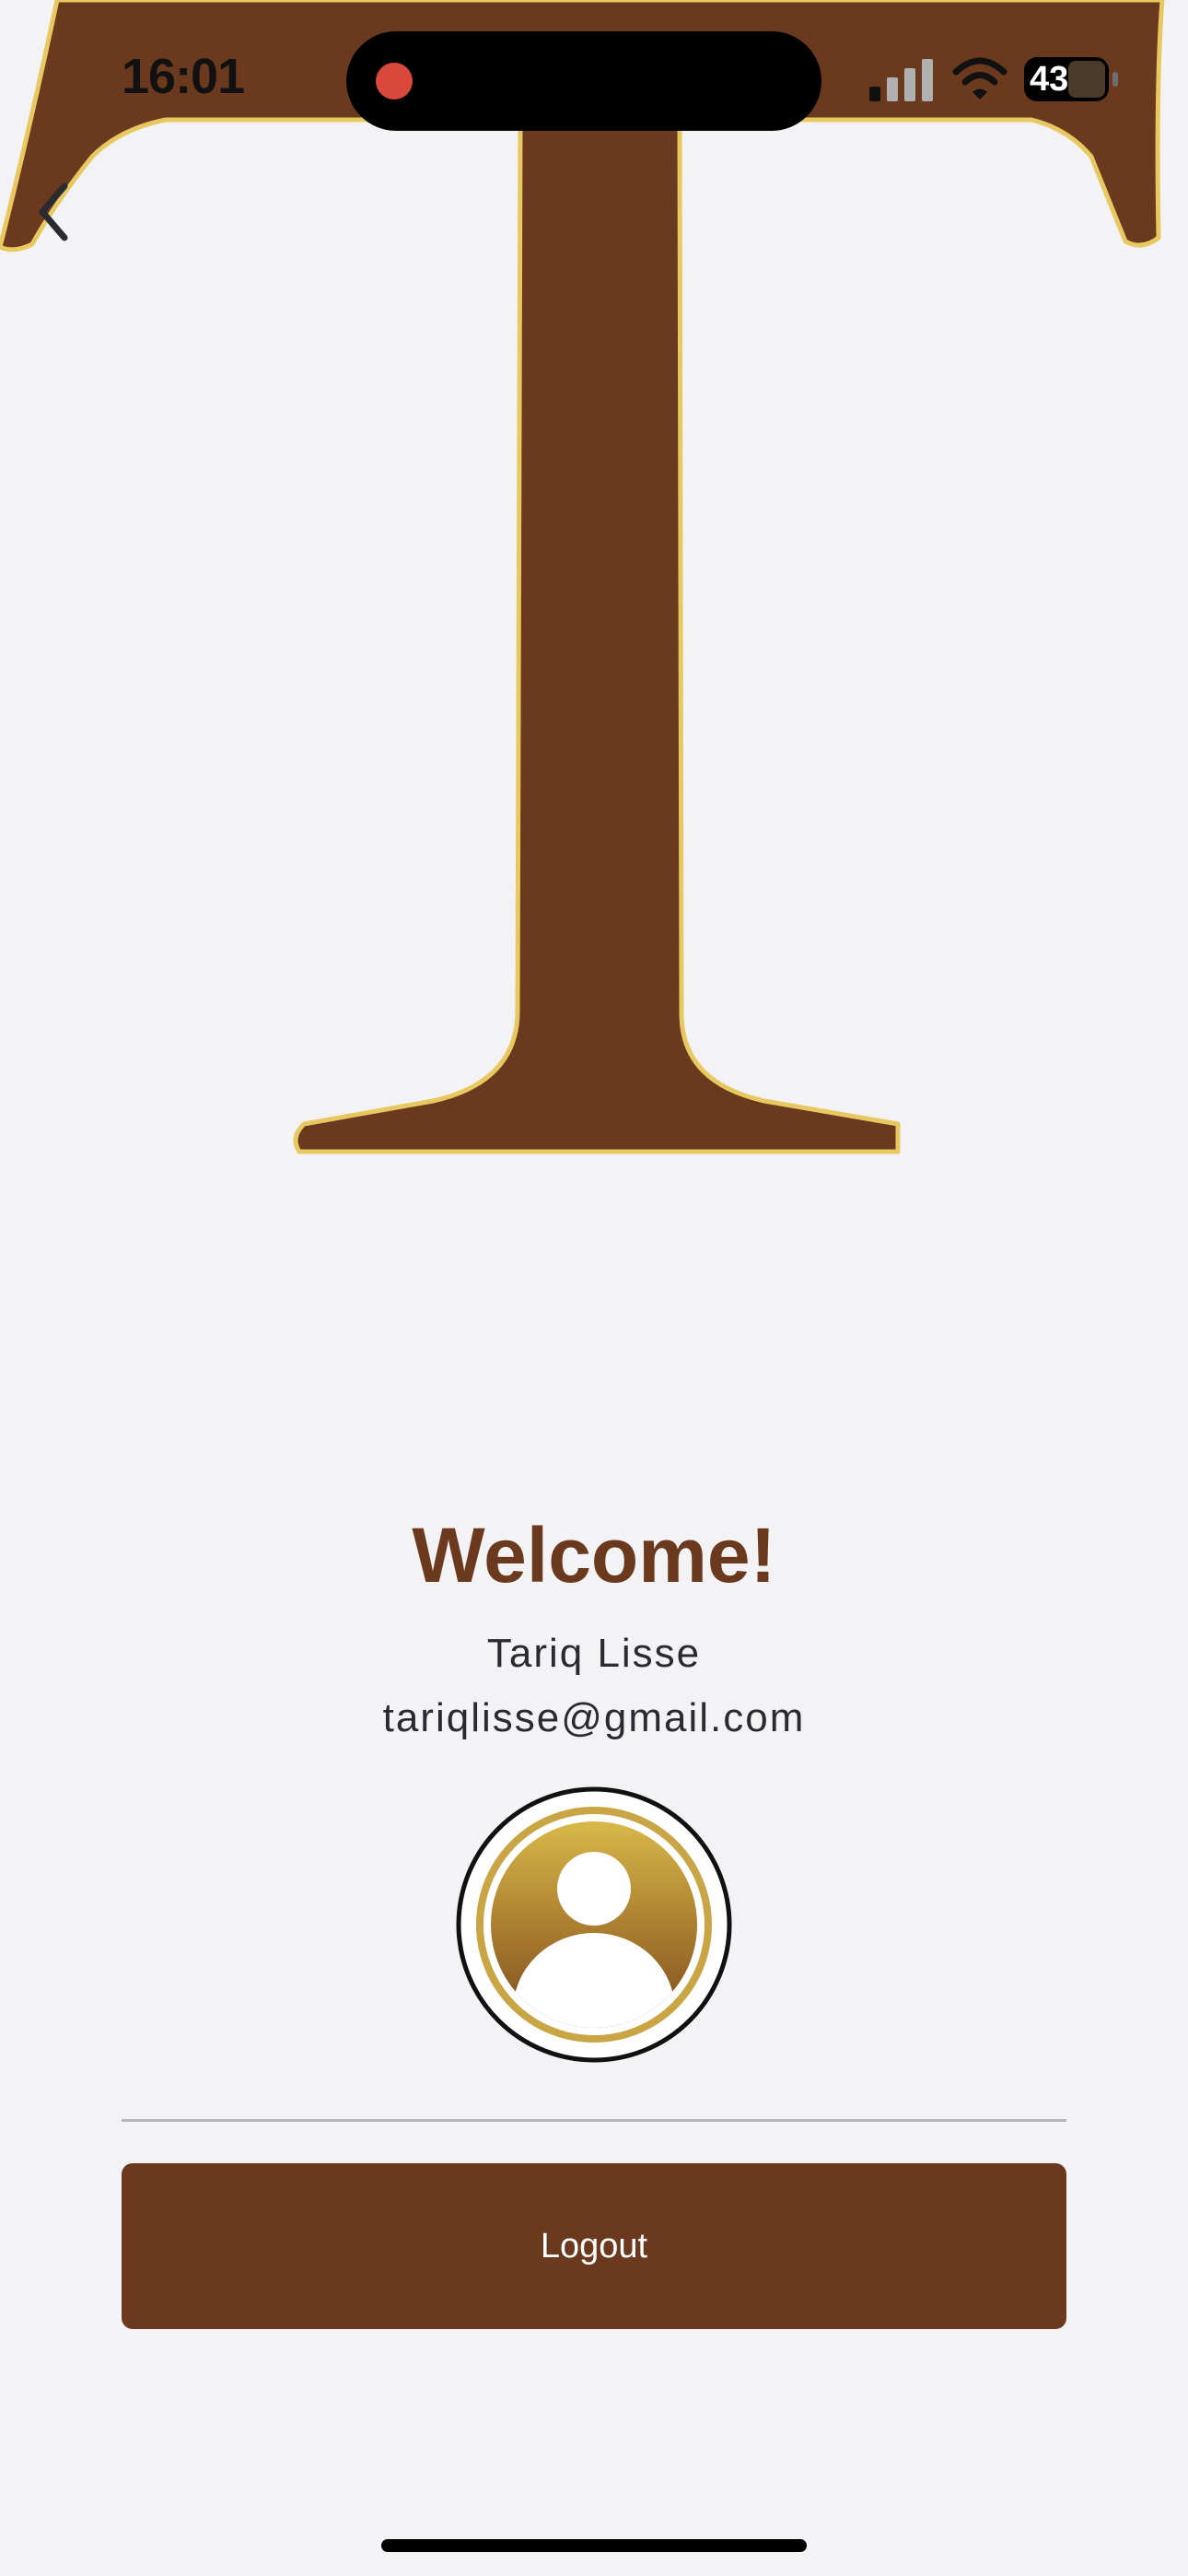 The width and height of the screenshot is (1188, 2576). What do you see at coordinates (594, 1653) in the screenshot?
I see `user-name: Tariq Lisse` at bounding box center [594, 1653].